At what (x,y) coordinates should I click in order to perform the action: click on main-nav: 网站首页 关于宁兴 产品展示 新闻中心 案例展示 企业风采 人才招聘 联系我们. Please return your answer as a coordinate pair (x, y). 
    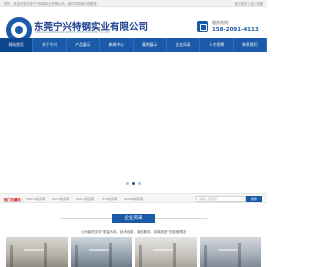
    Looking at the image, I should click on (133, 45).